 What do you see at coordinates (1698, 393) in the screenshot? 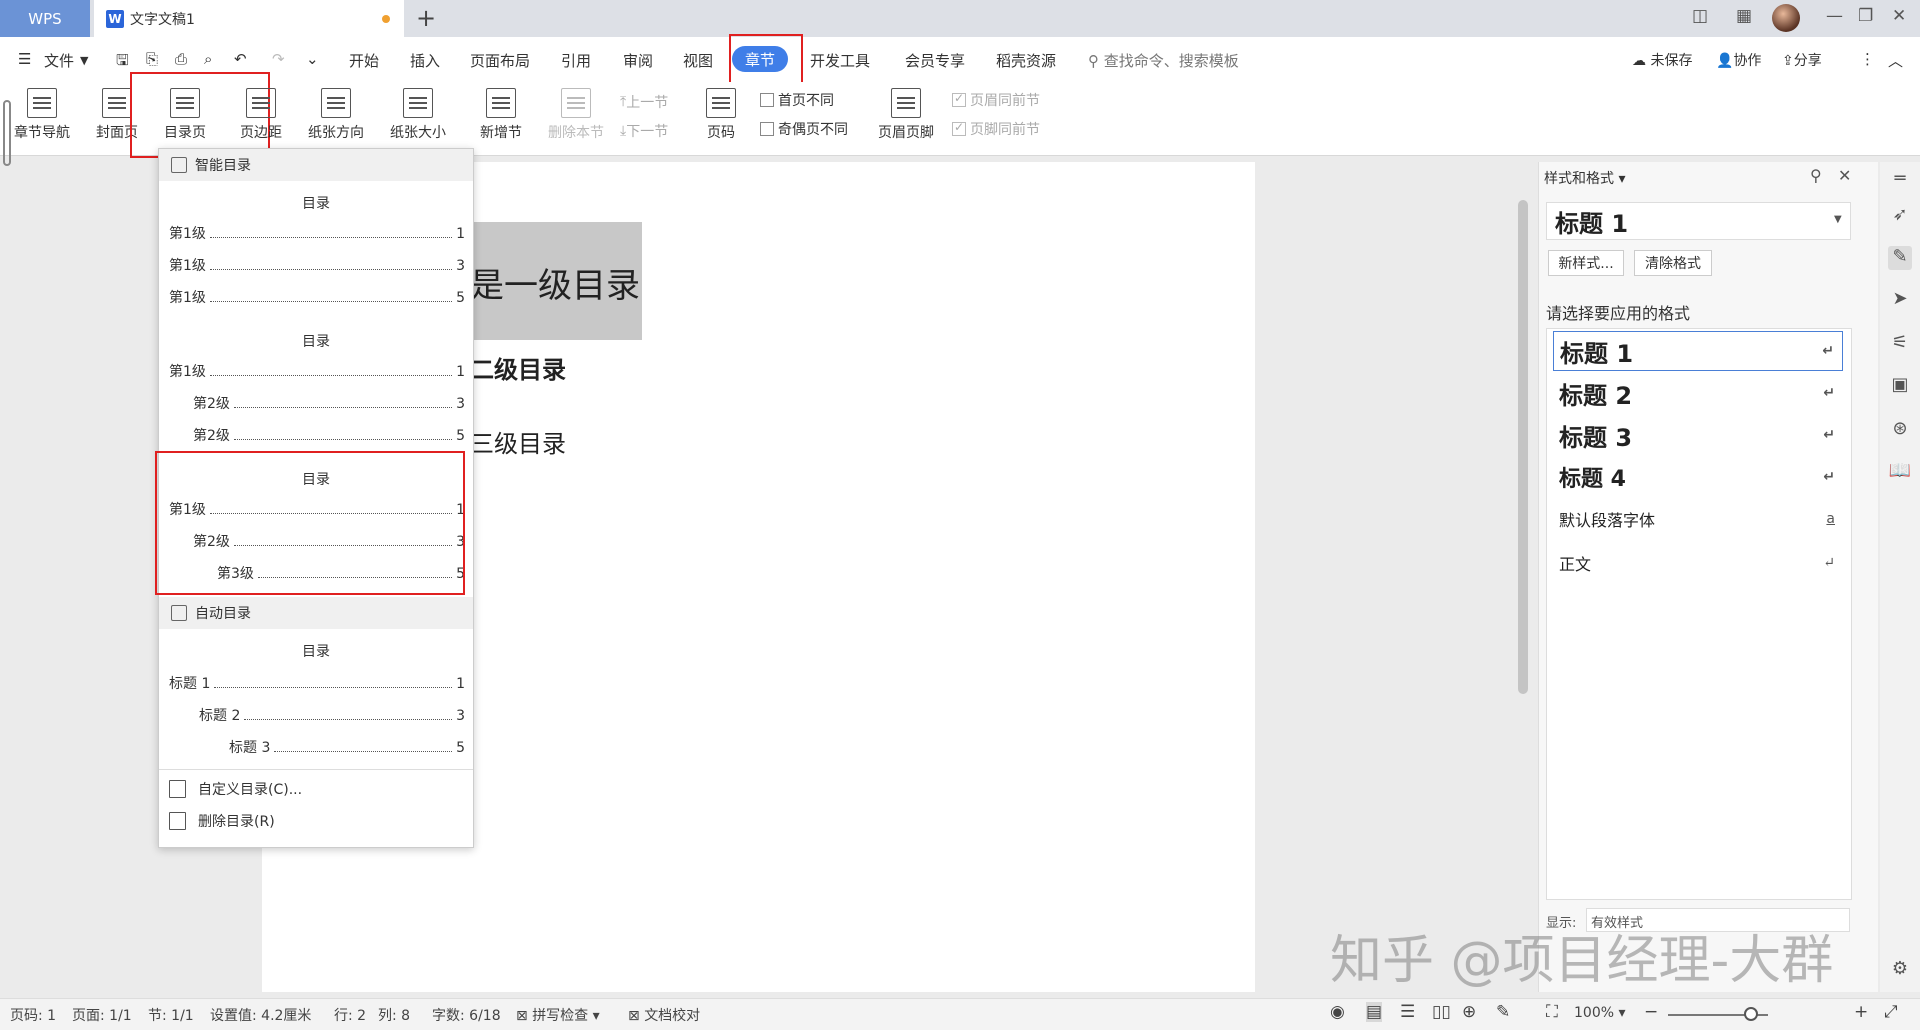
I see `style-item-heading2: 标题 2 ↵` at bounding box center [1698, 393].